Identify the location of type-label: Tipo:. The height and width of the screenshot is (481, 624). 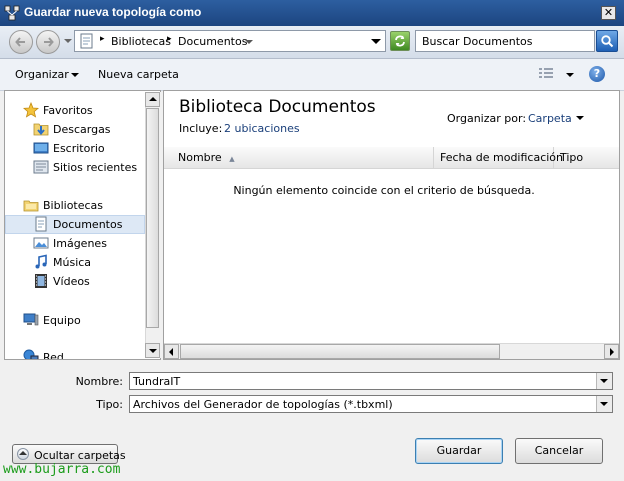
(109, 404).